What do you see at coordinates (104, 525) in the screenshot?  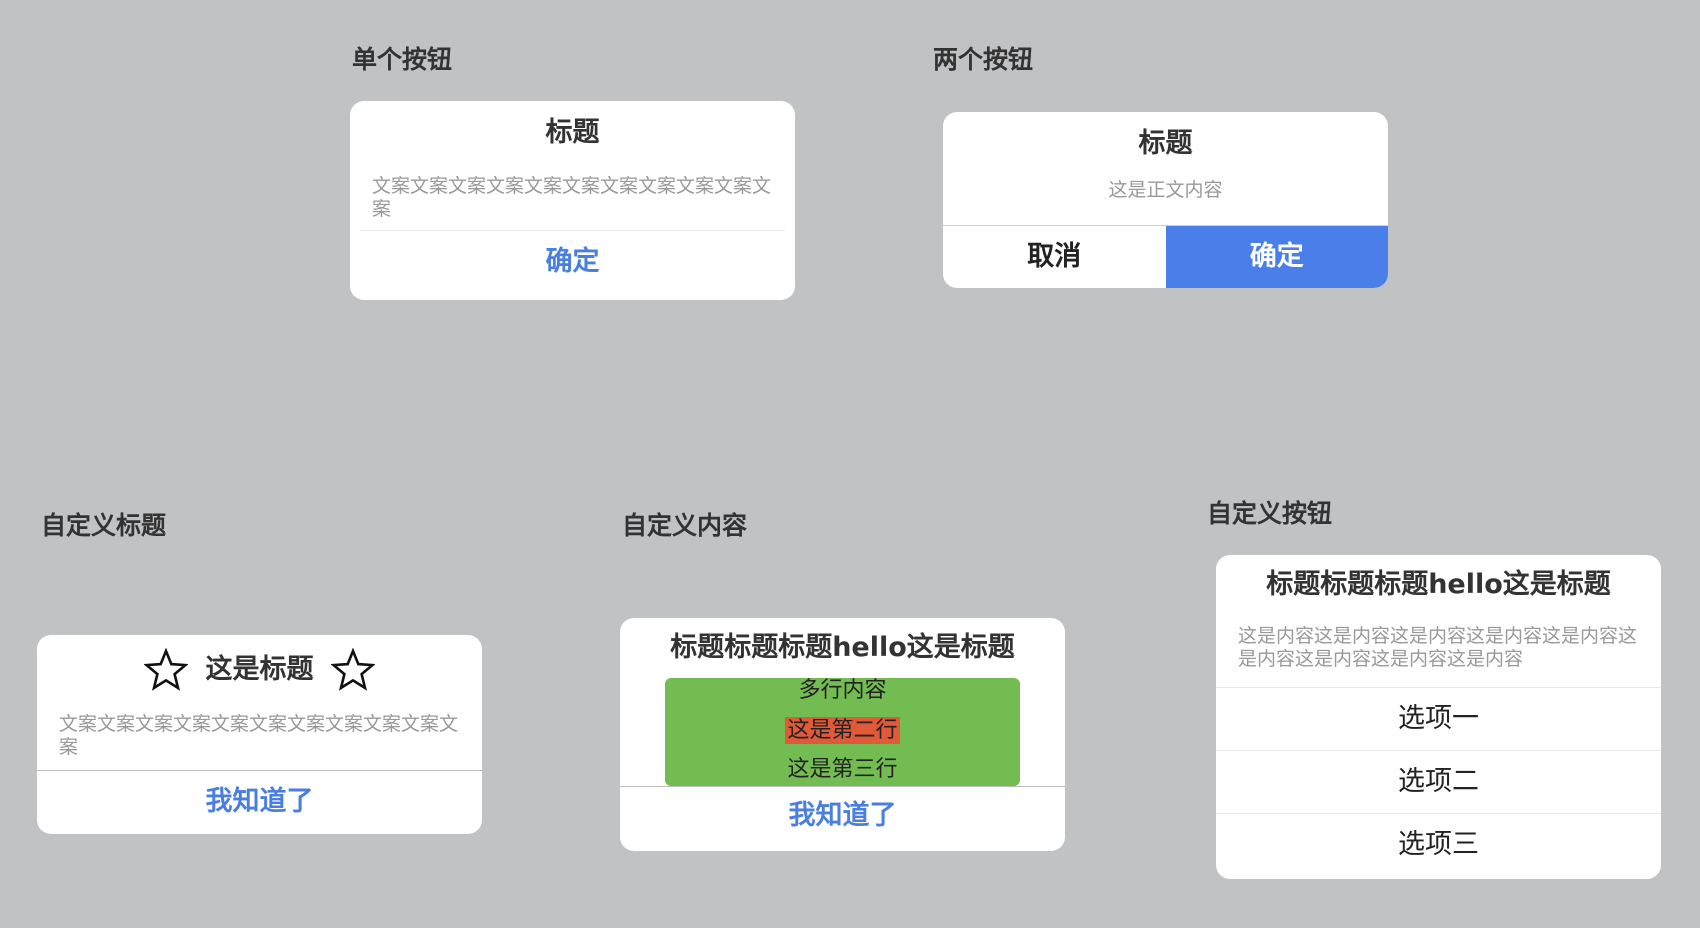 I see `section-label-custom-title: 自定义标题` at bounding box center [104, 525].